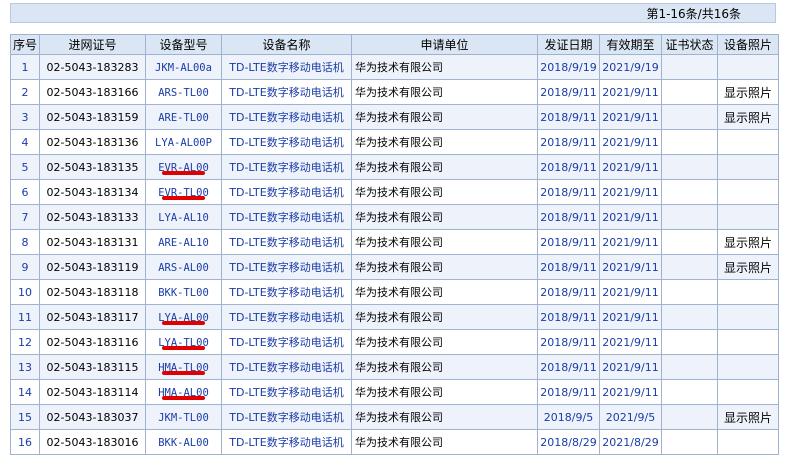 The image size is (790, 462). Describe the element at coordinates (183, 143) in the screenshot. I see `device-model: LYA-AL00P` at that location.